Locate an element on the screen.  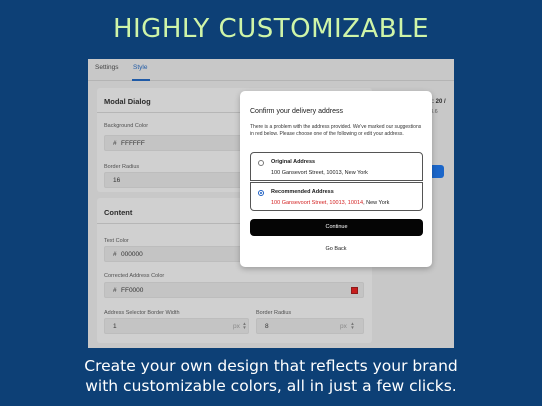
corrected-street: 100 Gansevoort Street, is located at coordinates (299, 203).